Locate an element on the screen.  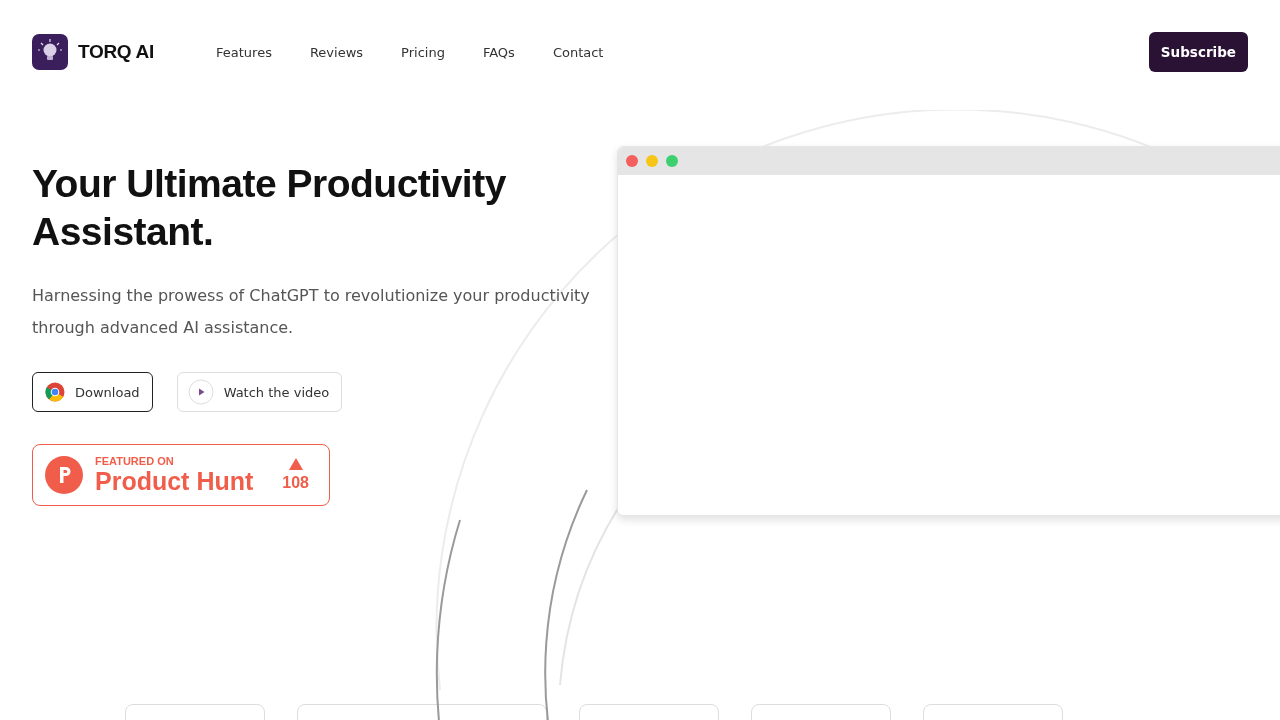
download-button: Download is located at coordinates (92, 392).